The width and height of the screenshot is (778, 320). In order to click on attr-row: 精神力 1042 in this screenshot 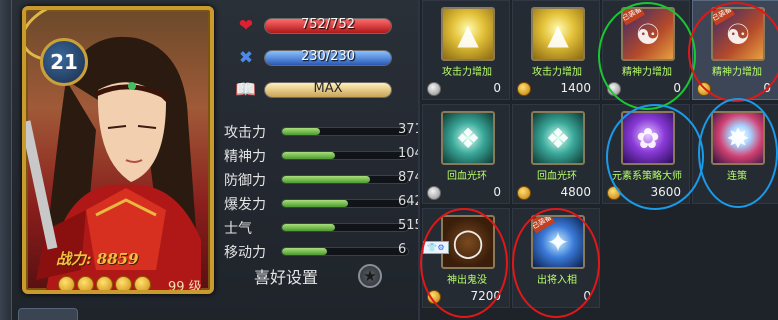, I will do `click(327, 155)`.